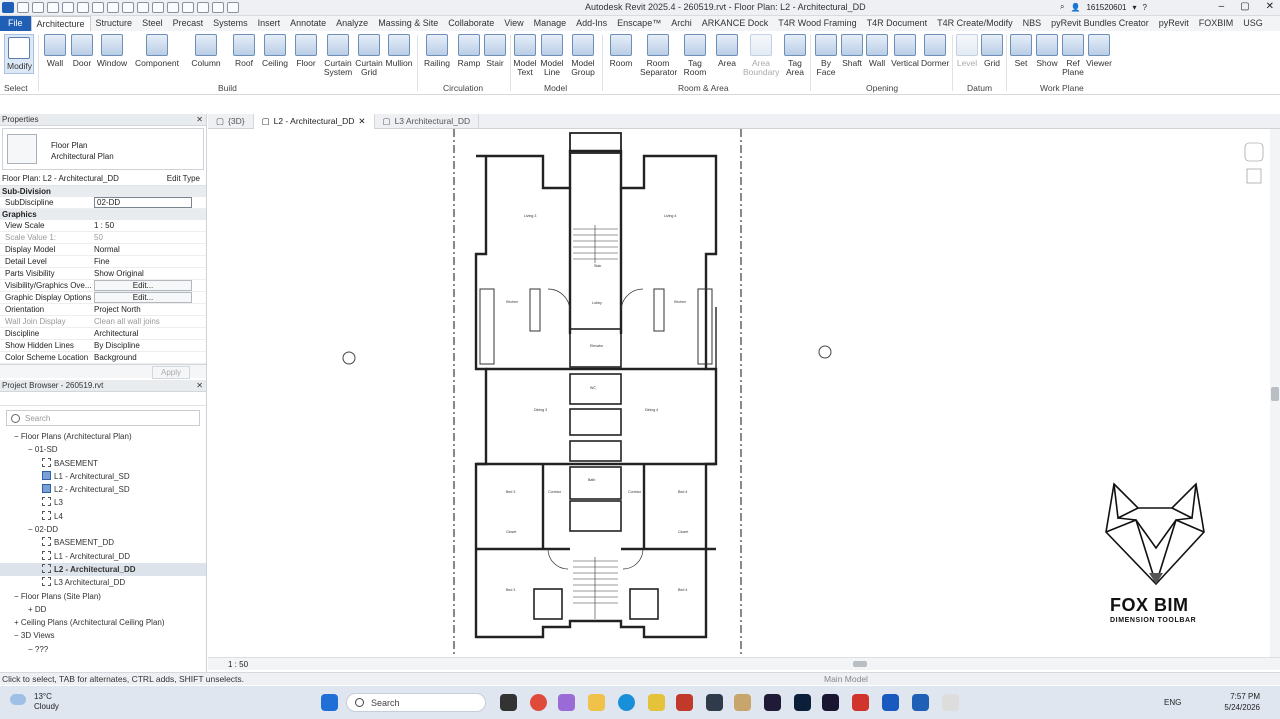  Describe the element at coordinates (338, 55) in the screenshot. I see `curtain-system-tool: Curtain System` at that location.